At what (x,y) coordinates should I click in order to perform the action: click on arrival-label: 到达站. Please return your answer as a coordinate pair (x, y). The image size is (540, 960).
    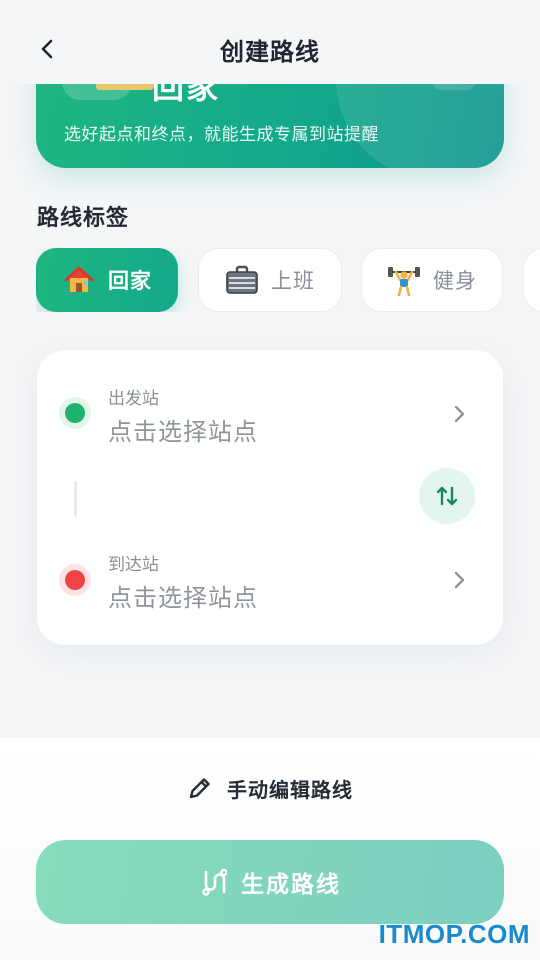
    Looking at the image, I should click on (133, 565).